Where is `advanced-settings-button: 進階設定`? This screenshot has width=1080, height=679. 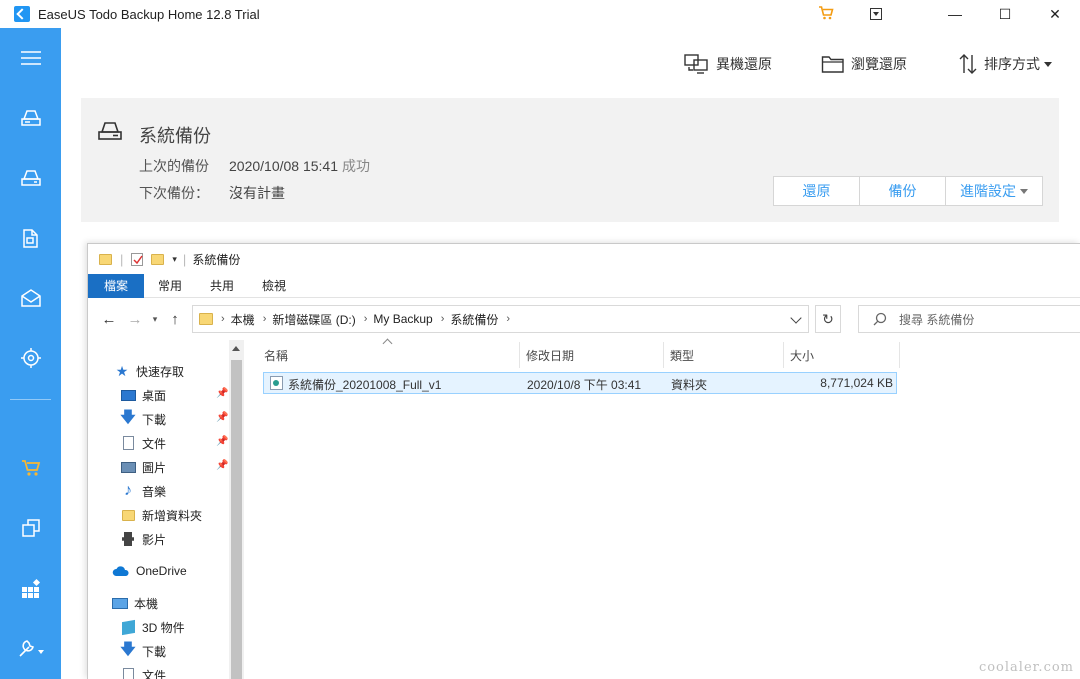
advanced-settings-button: 進階設定 is located at coordinates (994, 191).